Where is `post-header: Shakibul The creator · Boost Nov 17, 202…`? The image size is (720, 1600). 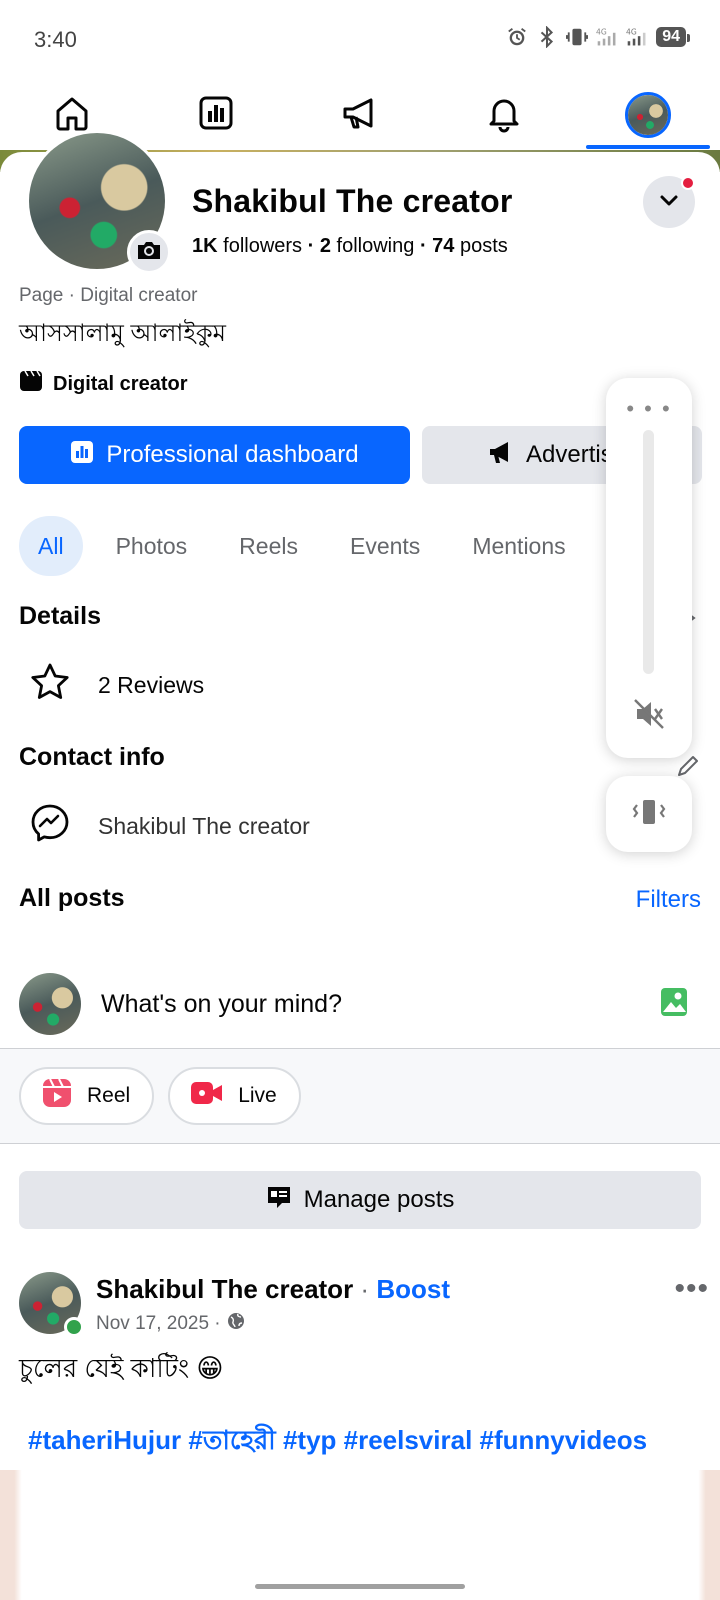
post-header: Shakibul The creator · Boost Nov 17, 202… is located at coordinates (364, 1304).